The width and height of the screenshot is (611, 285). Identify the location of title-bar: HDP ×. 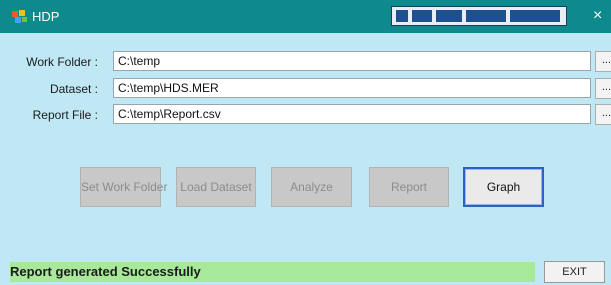
(305, 16).